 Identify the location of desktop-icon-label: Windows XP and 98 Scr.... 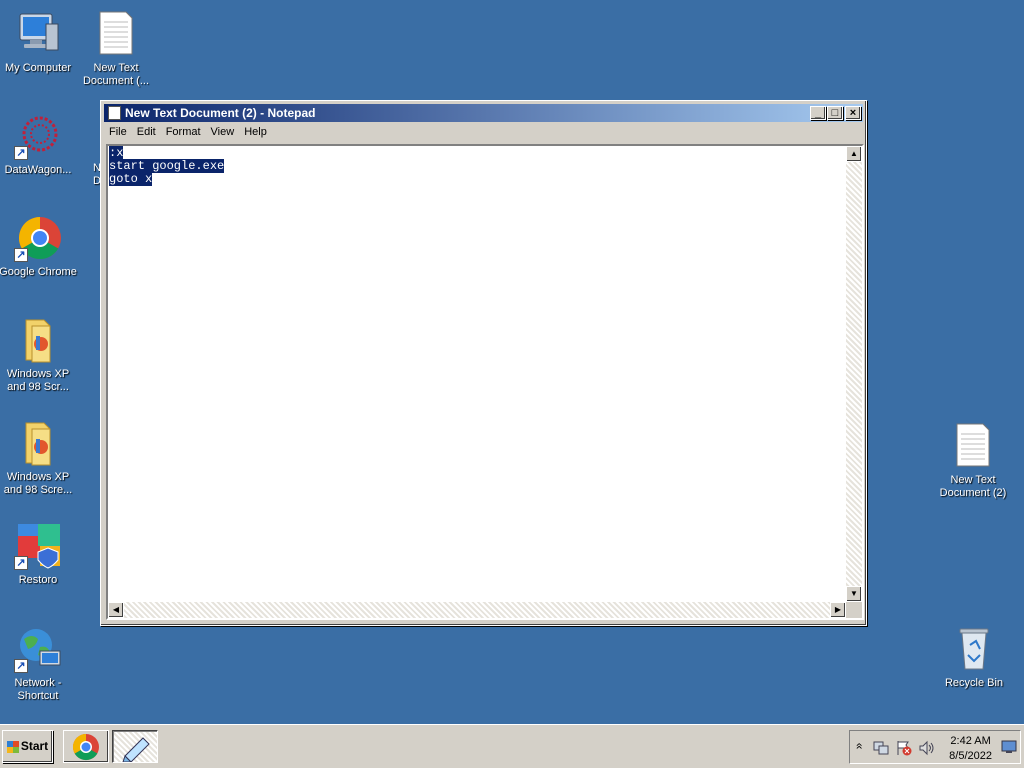
(38, 380).